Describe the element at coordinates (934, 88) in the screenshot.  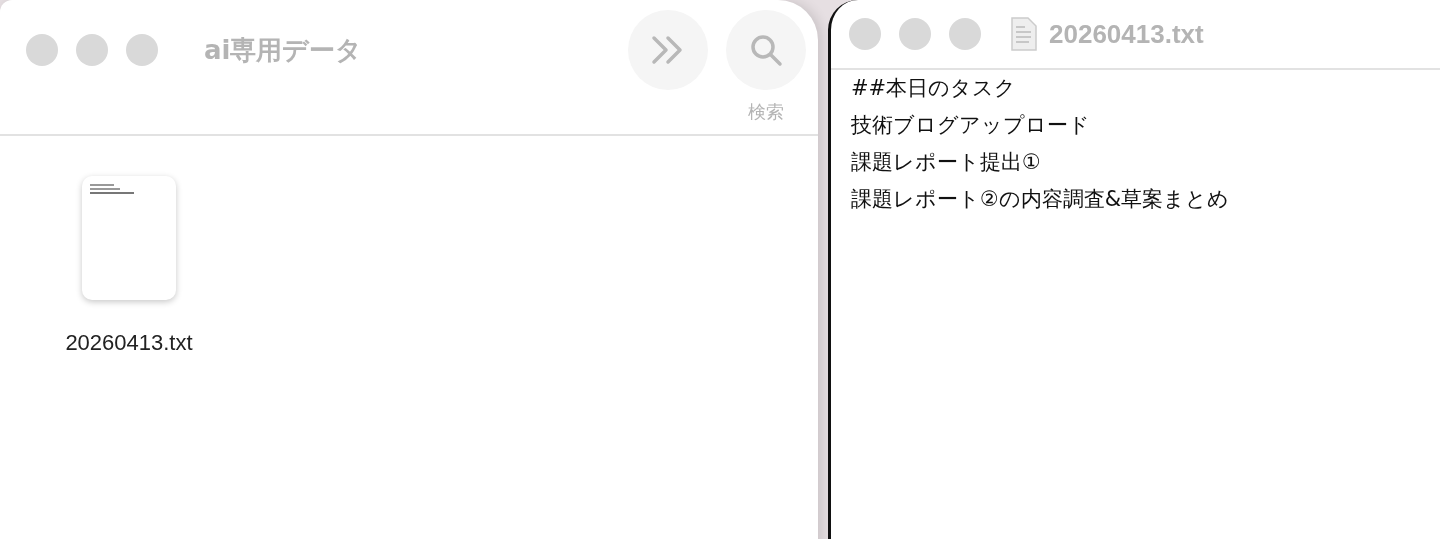
I see `text-line: ##本日のタスク` at that location.